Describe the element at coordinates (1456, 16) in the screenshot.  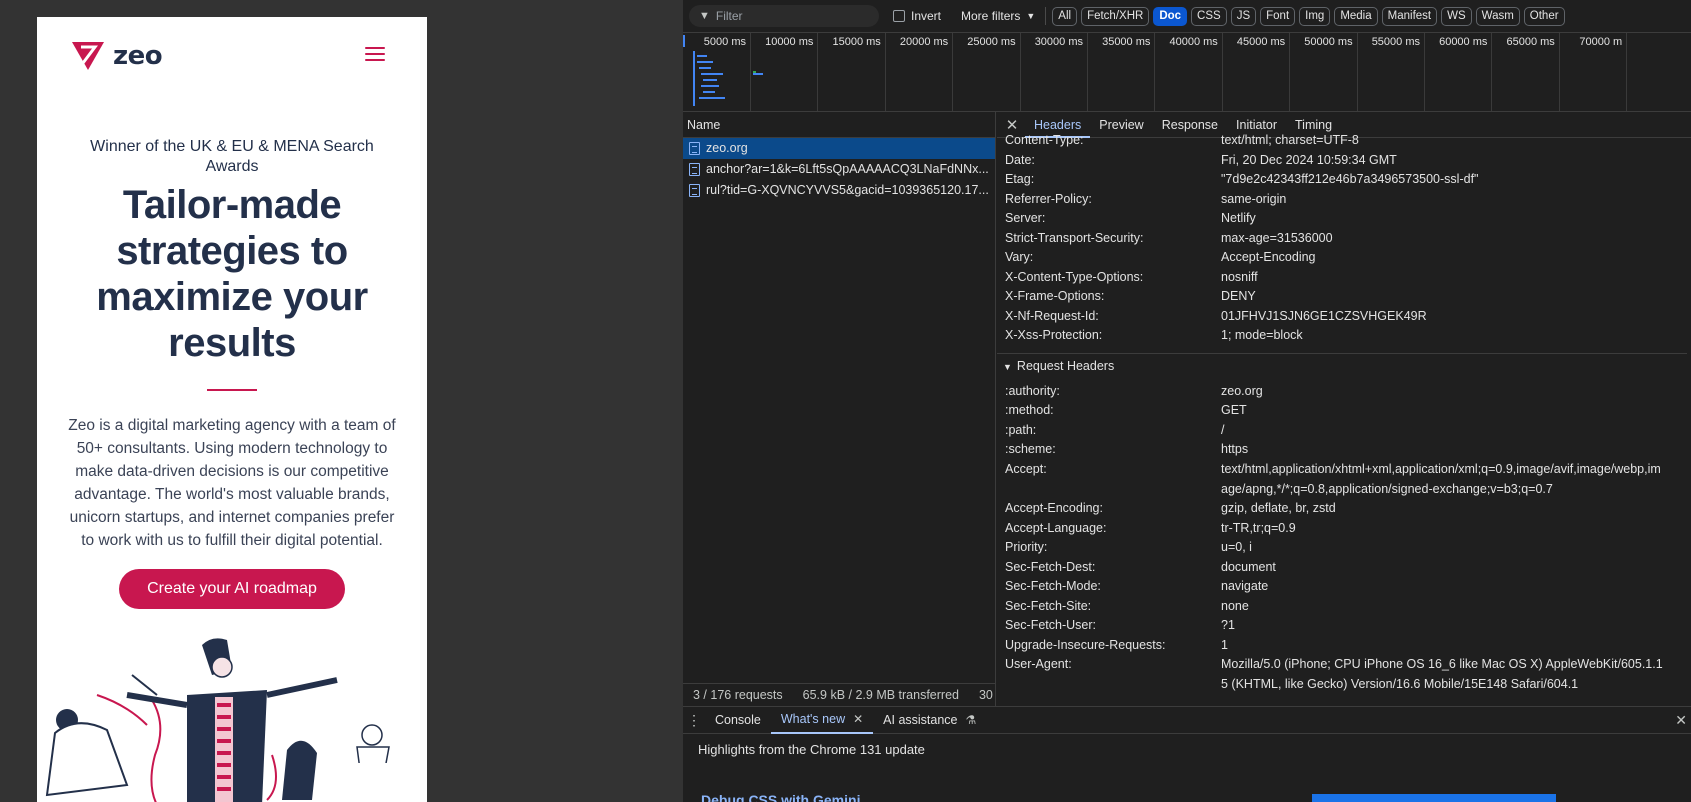
I see `filter-chip-ws: WS` at that location.